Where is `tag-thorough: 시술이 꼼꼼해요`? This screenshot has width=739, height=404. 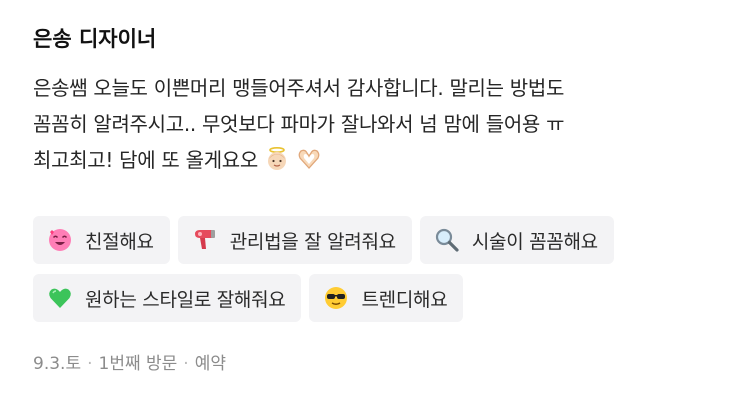
tag-thorough: 시술이 꼼꼼해요 is located at coordinates (516, 240).